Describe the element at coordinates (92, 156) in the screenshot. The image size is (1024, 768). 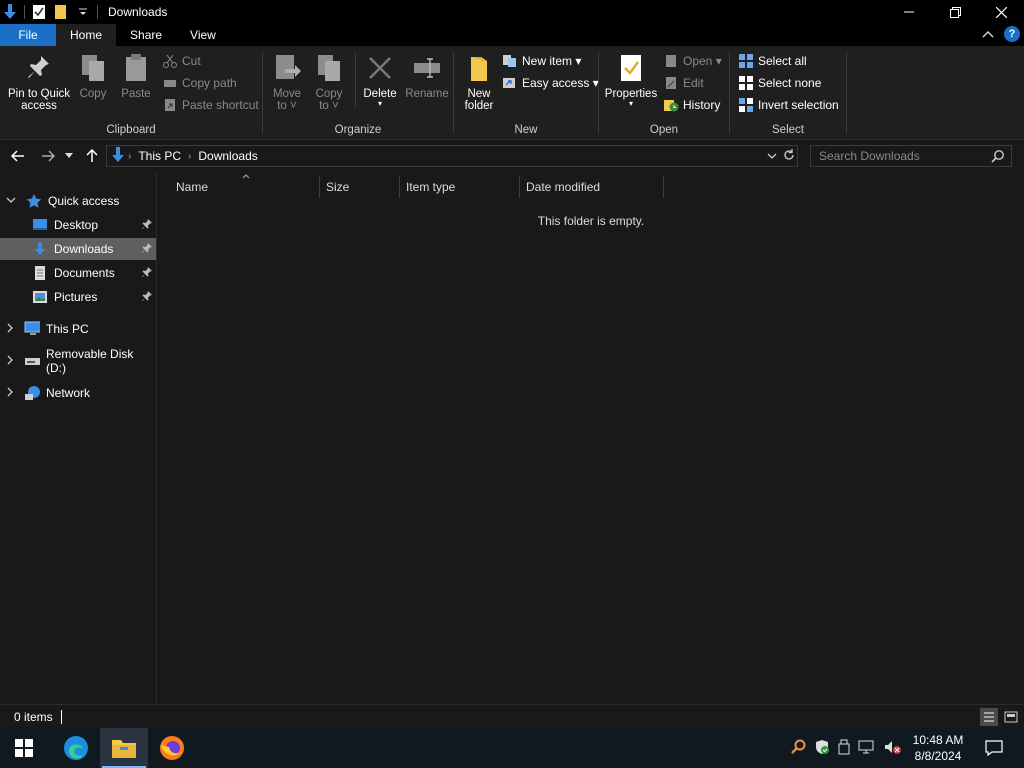
I see `up-button` at that location.